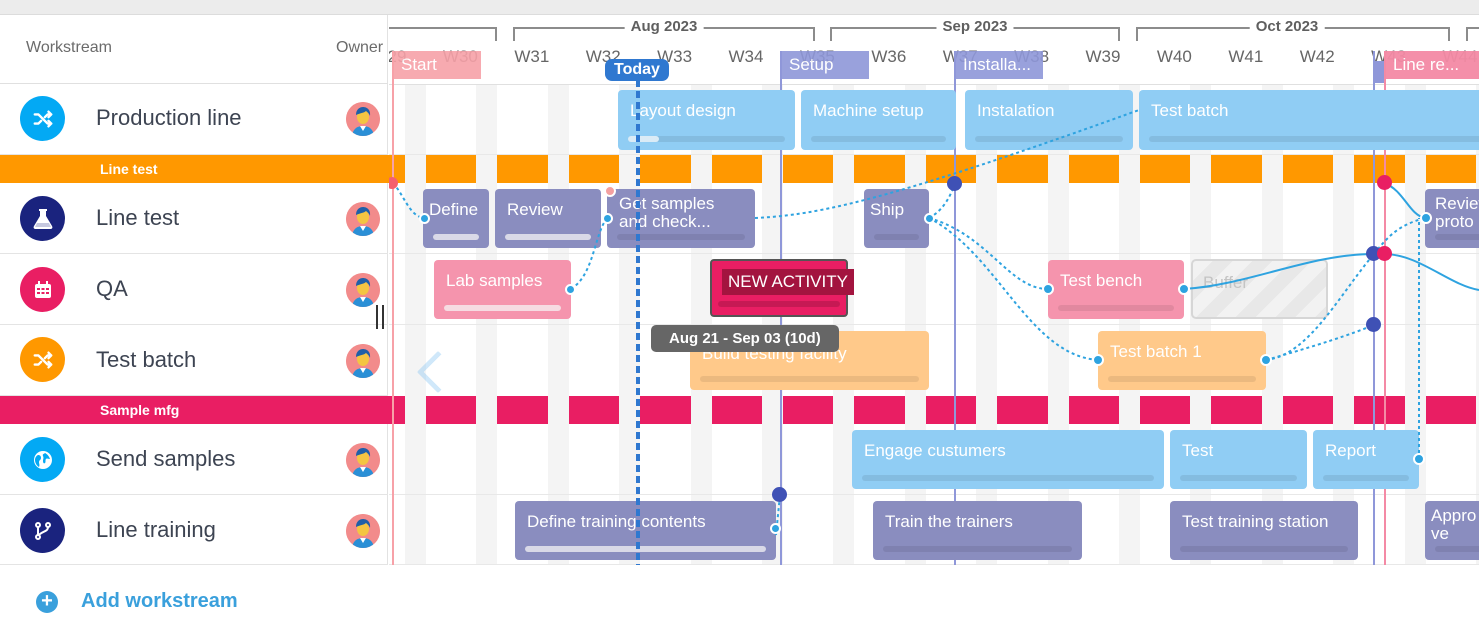  I want to click on globe-icon, so click(42, 459).